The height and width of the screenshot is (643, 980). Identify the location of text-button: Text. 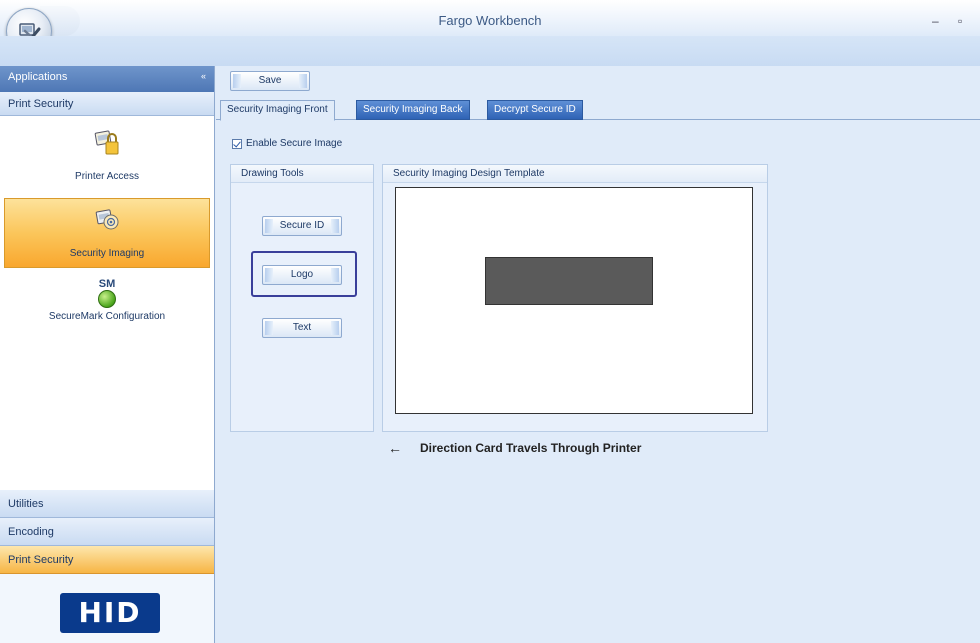
(302, 328).